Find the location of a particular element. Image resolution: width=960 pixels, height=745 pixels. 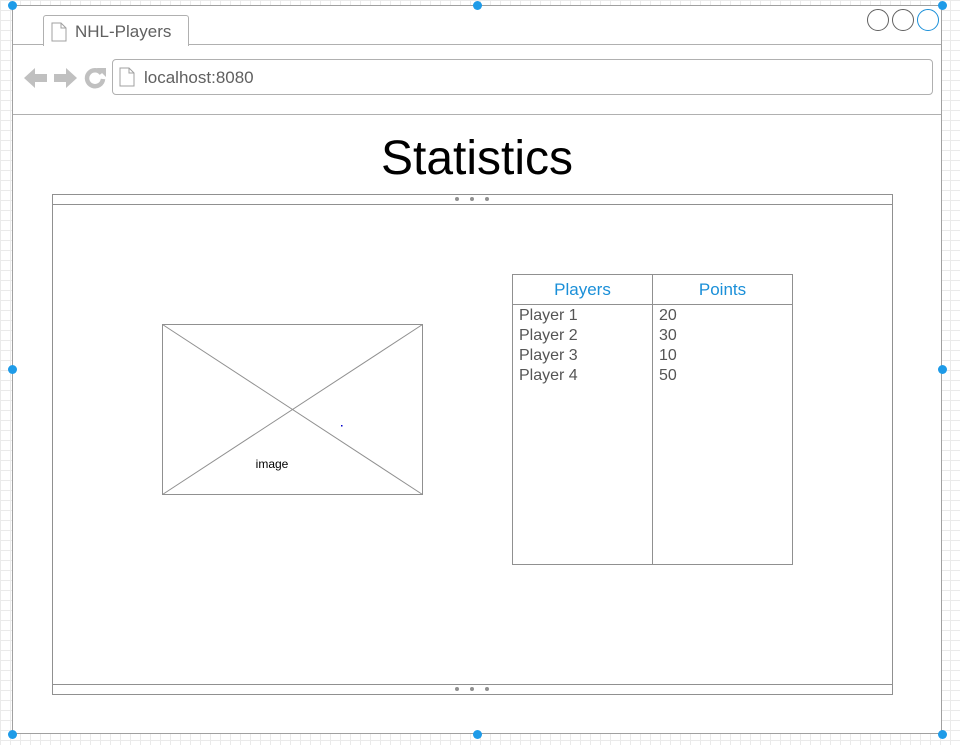

image-placeholder-cross is located at coordinates (292, 409).